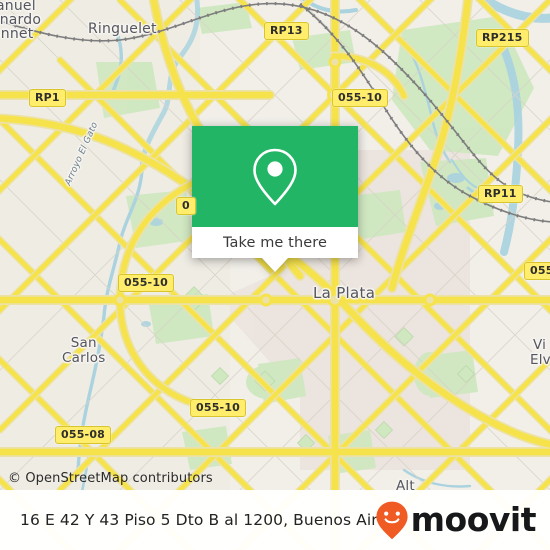 The height and width of the screenshot is (550, 550). I want to click on road-shield-hidden-behind-popup: 0, so click(186, 206).